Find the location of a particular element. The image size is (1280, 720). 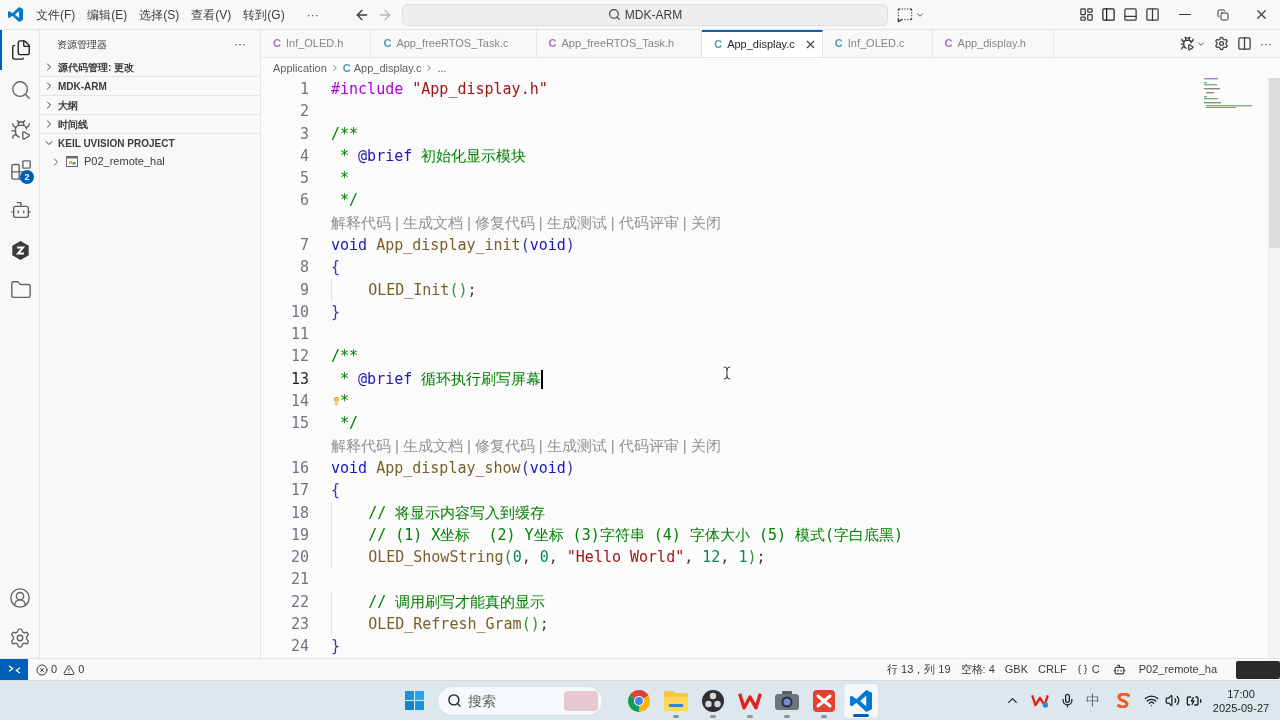

status-item: P02_remote_ha is located at coordinates (1177, 669).